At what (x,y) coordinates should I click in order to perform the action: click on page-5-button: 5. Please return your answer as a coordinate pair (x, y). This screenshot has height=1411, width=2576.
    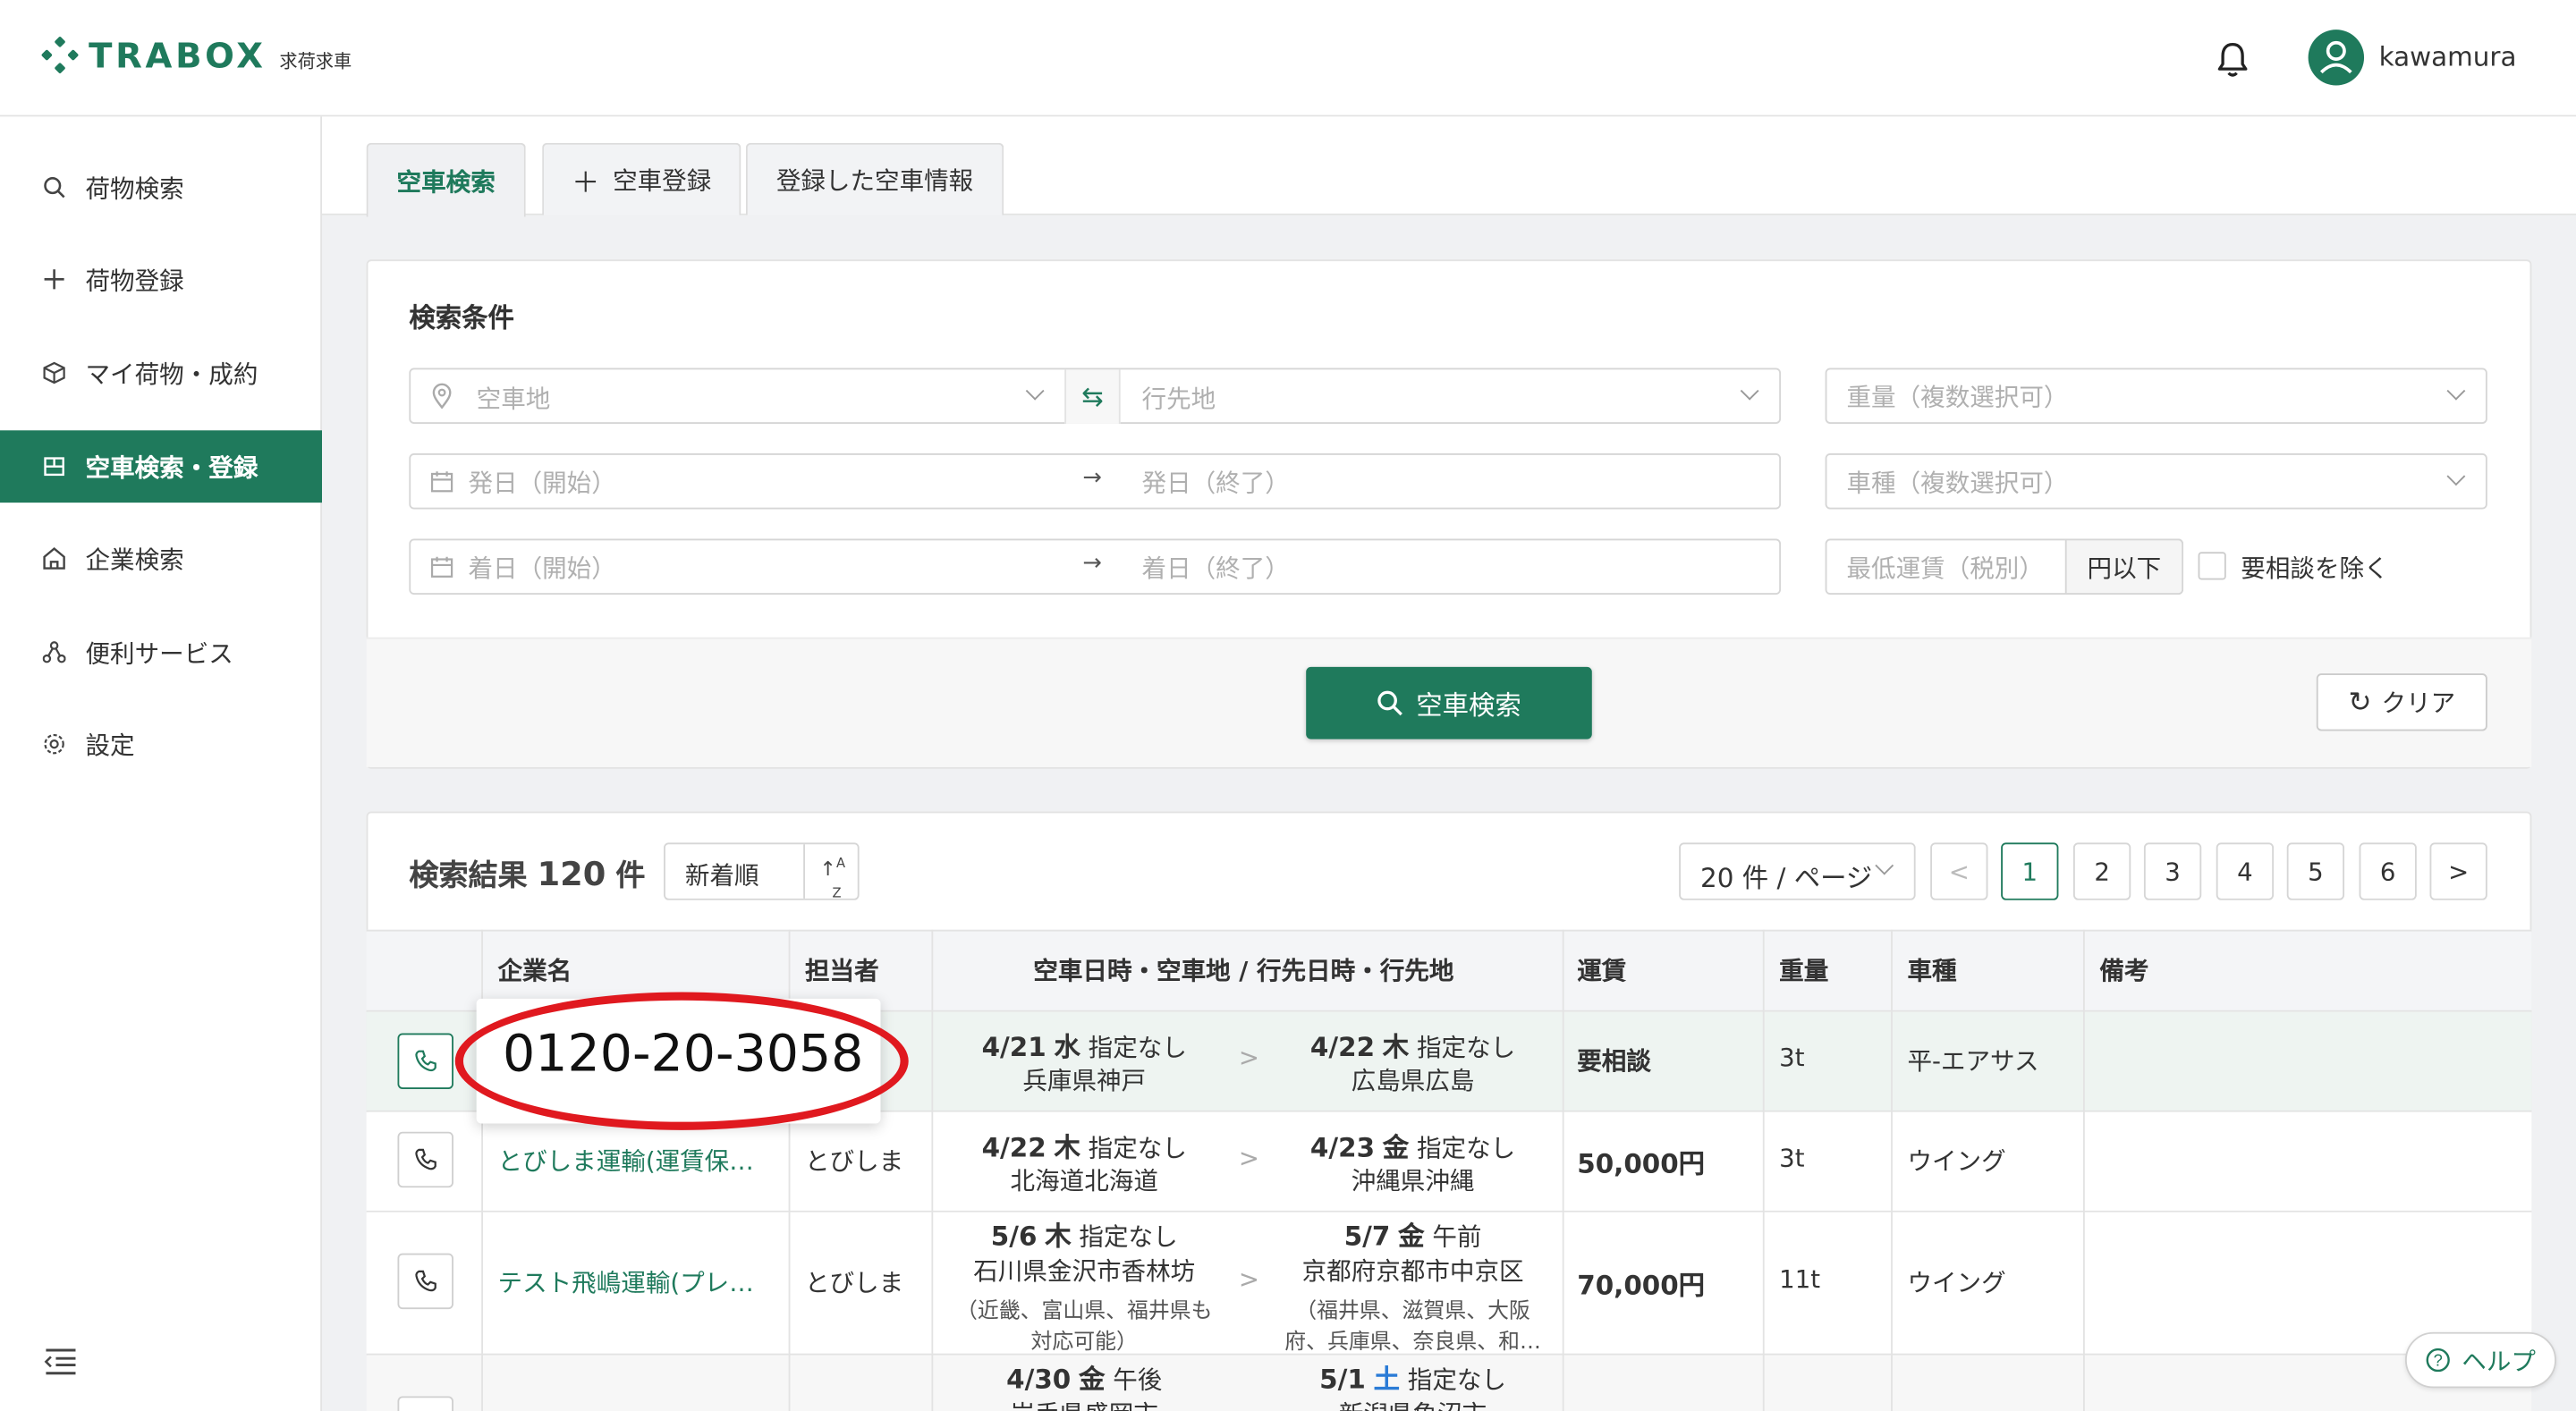
    Looking at the image, I should click on (2315, 871).